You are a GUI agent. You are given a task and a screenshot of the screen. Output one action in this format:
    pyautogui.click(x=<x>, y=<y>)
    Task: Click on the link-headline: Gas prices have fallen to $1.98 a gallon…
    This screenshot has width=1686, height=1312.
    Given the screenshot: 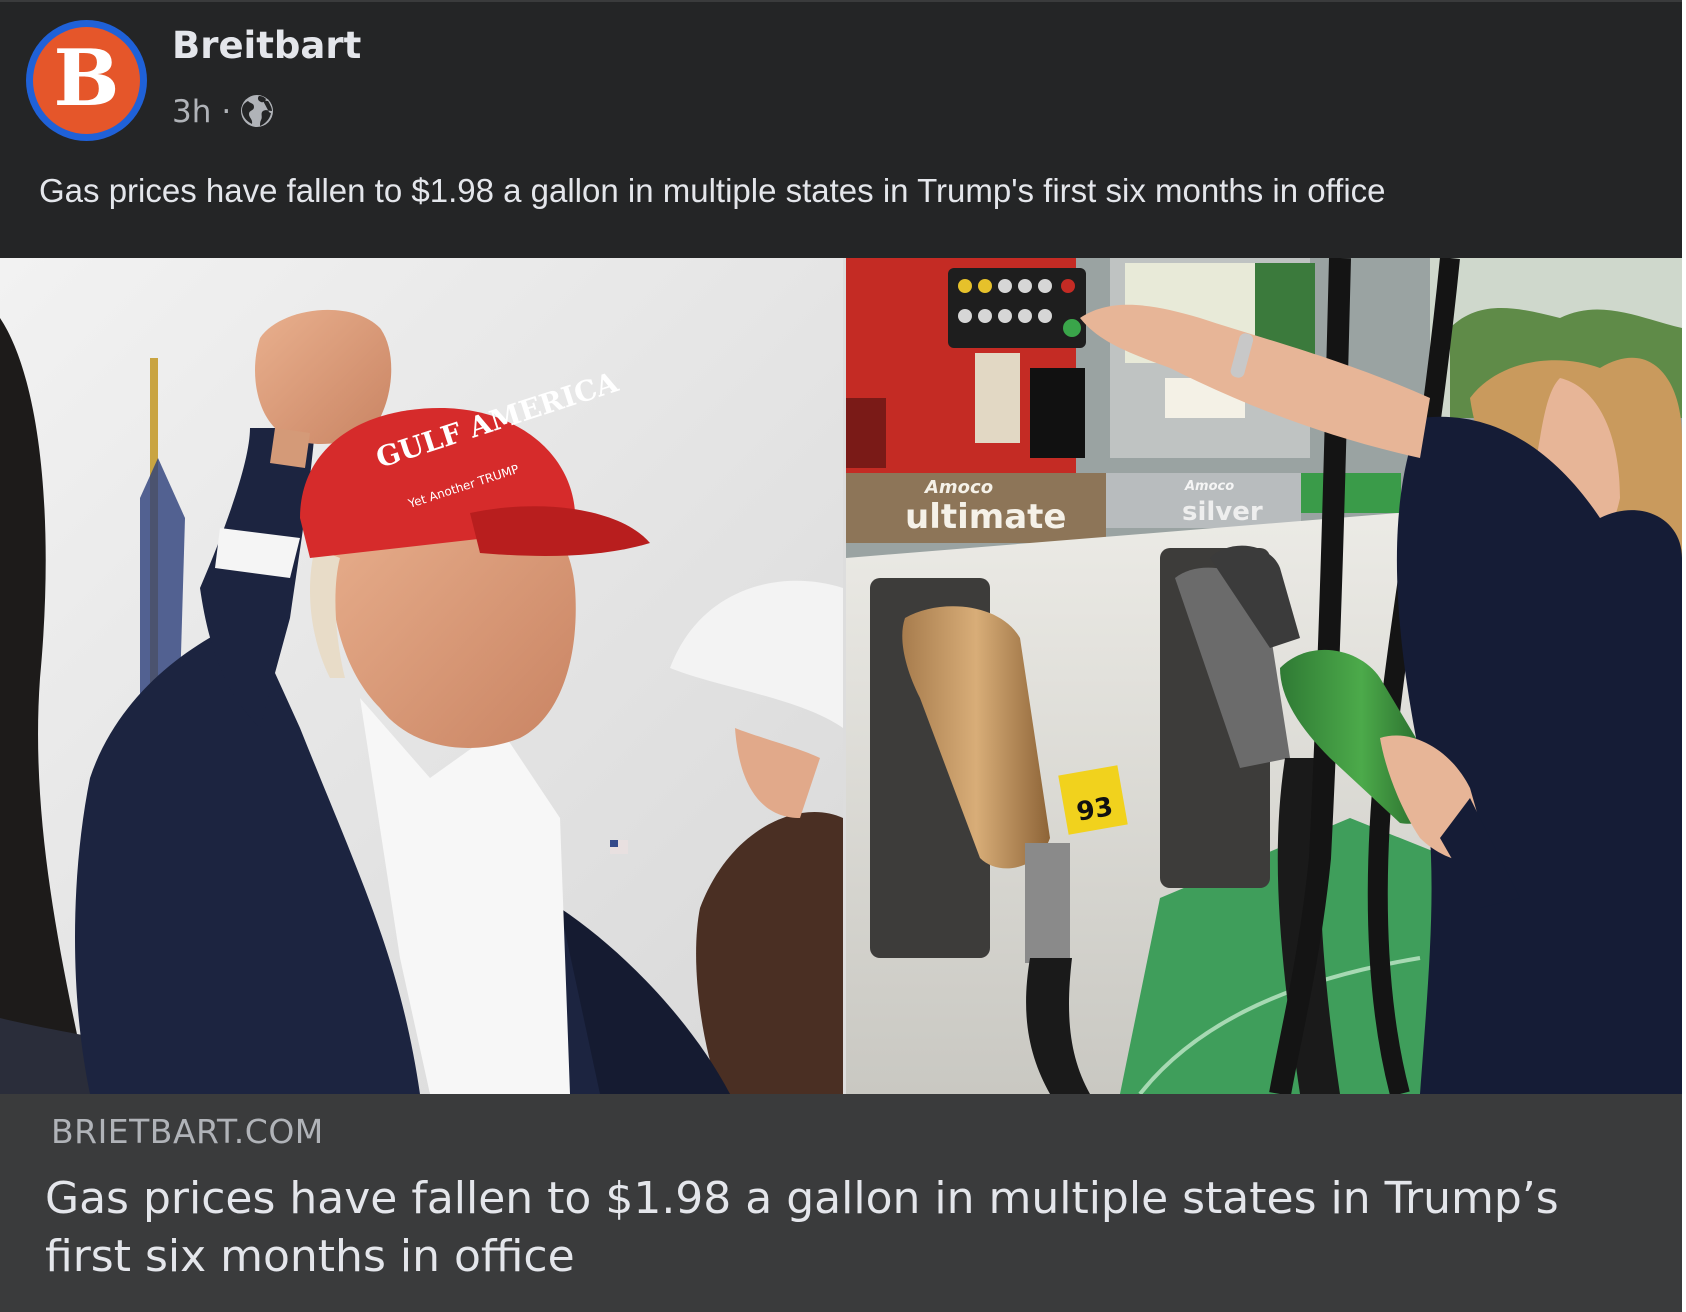 What is the action you would take?
    pyautogui.click(x=845, y=1228)
    